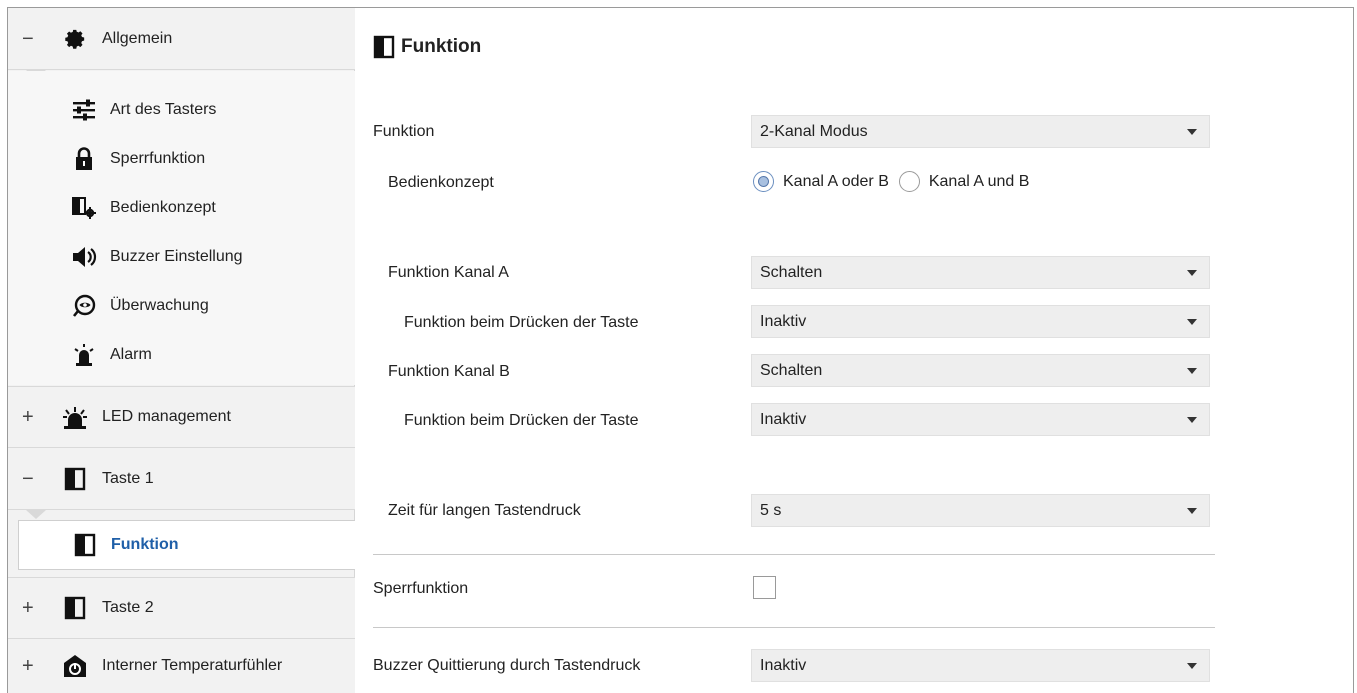 The image size is (1357, 693). What do you see at coordinates (764, 587) in the screenshot?
I see `sperrfunktion-checkbox` at bounding box center [764, 587].